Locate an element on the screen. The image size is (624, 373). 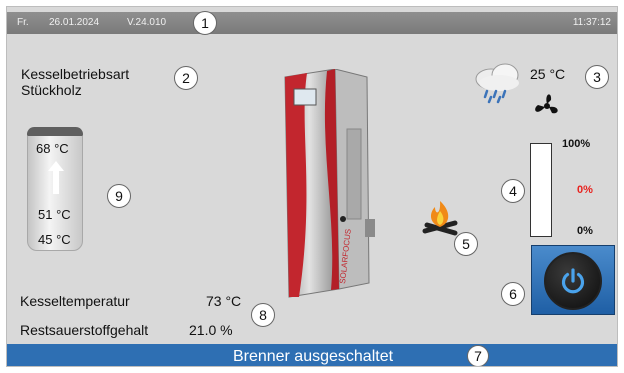
fan-icon is located at coordinates (546, 104).